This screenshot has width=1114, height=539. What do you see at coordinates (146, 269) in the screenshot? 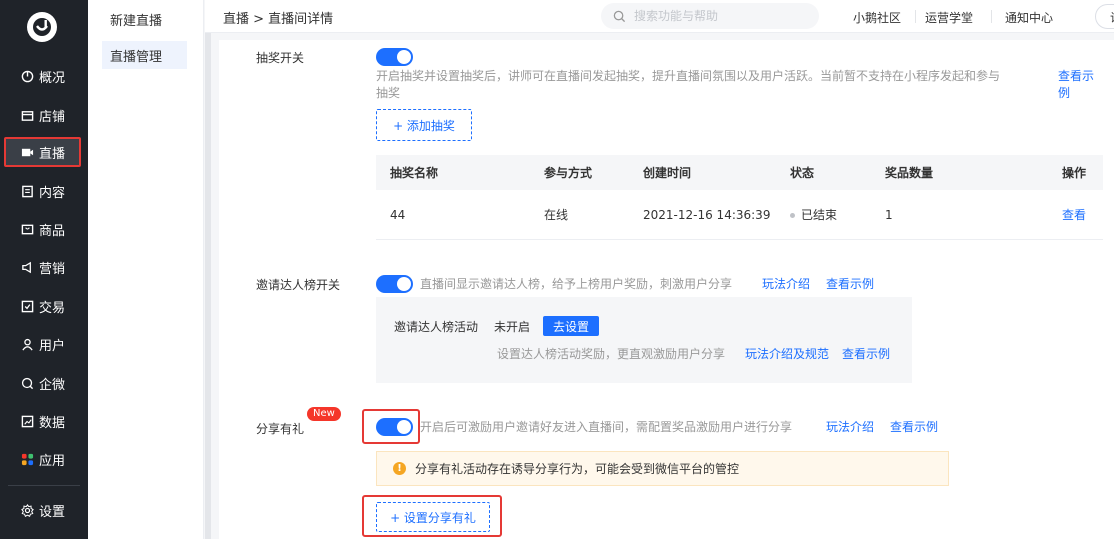
I see `sub-nav: 新建直播 直播管理` at bounding box center [146, 269].